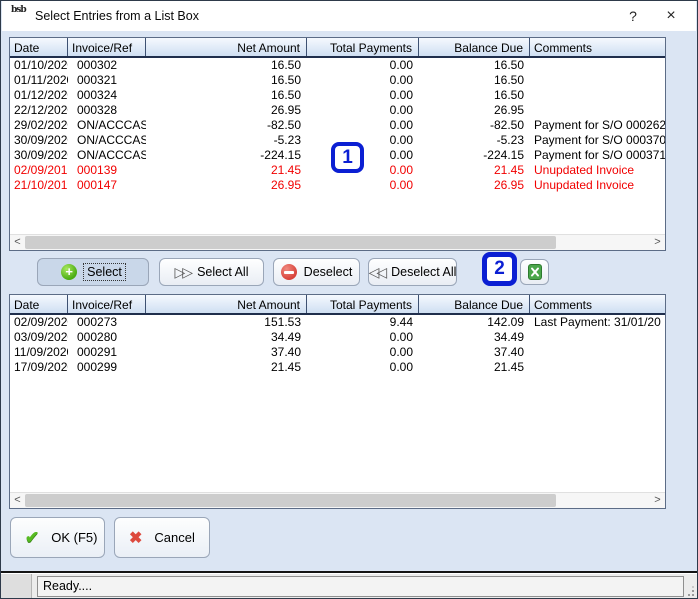 The height and width of the screenshot is (599, 698). Describe the element at coordinates (316, 272) in the screenshot. I see `deselect-button: Deselect` at that location.